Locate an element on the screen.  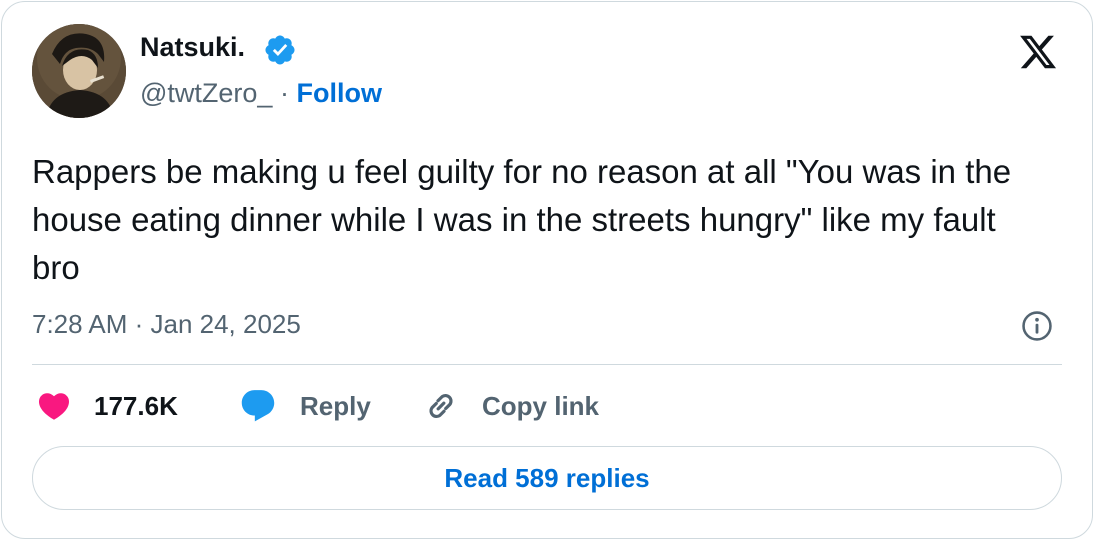
reply-button: Reply is located at coordinates (304, 406).